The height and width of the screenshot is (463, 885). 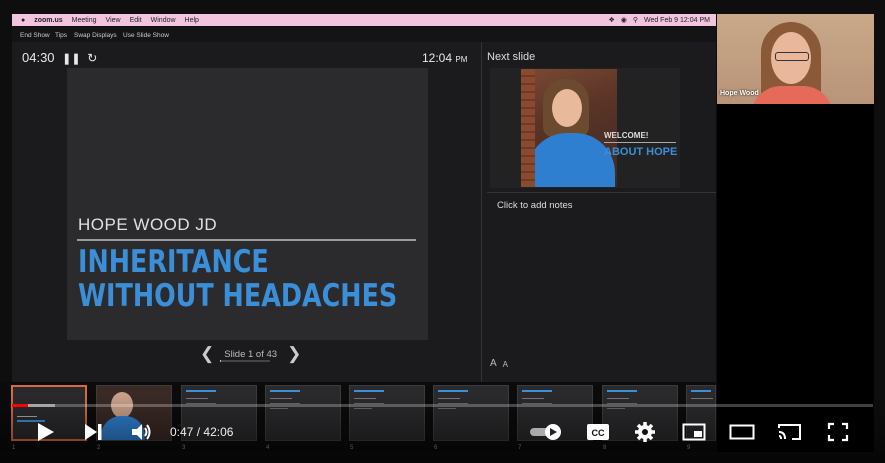 I want to click on slide-title: INHERITANCE WITHOUT HEADACHES, so click(x=238, y=279).